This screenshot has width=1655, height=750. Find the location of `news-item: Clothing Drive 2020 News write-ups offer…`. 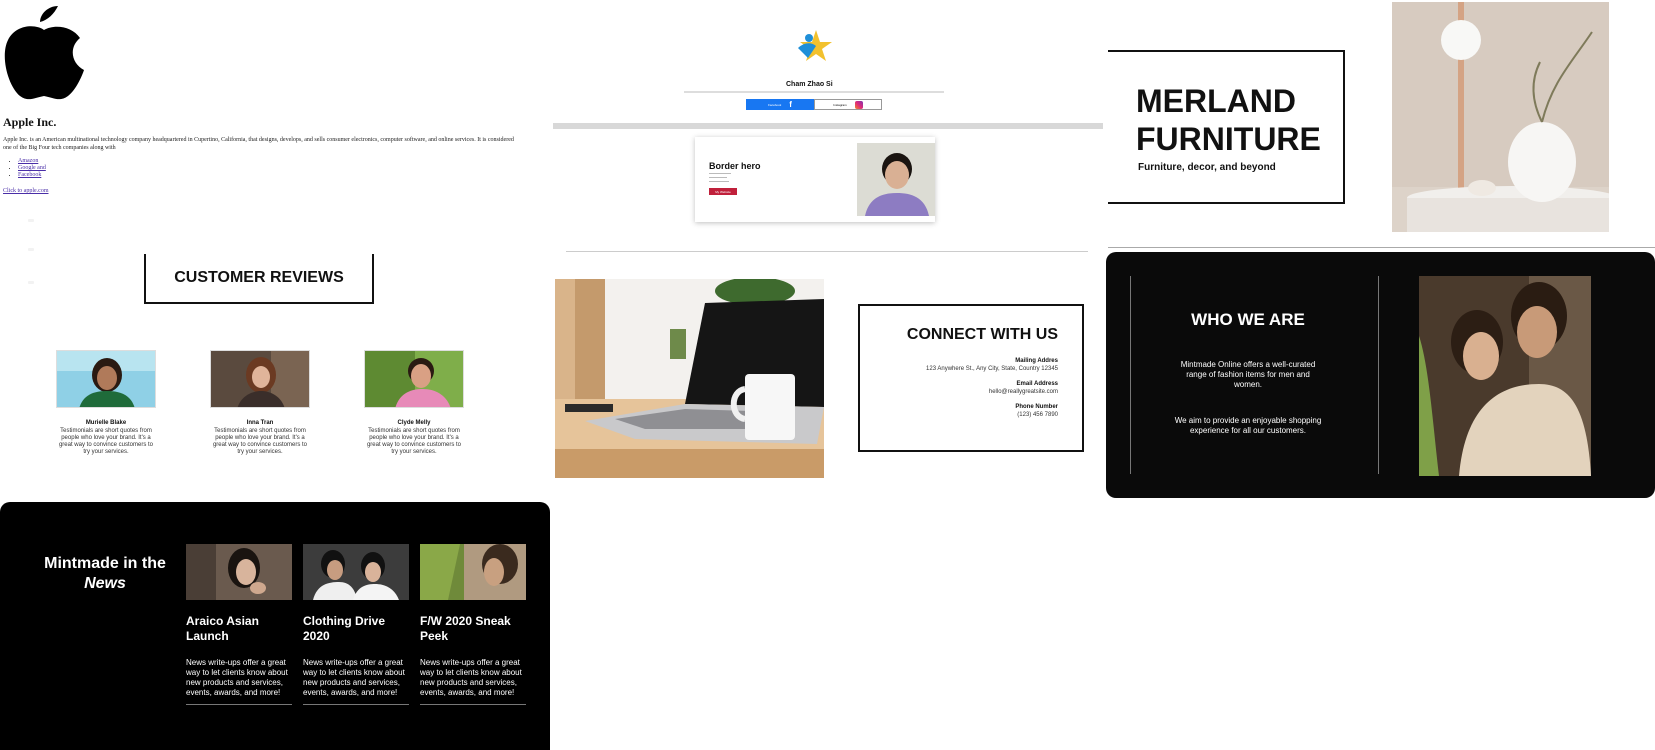

news-item: Clothing Drive 2020 News write-ups offer… is located at coordinates (356, 624).